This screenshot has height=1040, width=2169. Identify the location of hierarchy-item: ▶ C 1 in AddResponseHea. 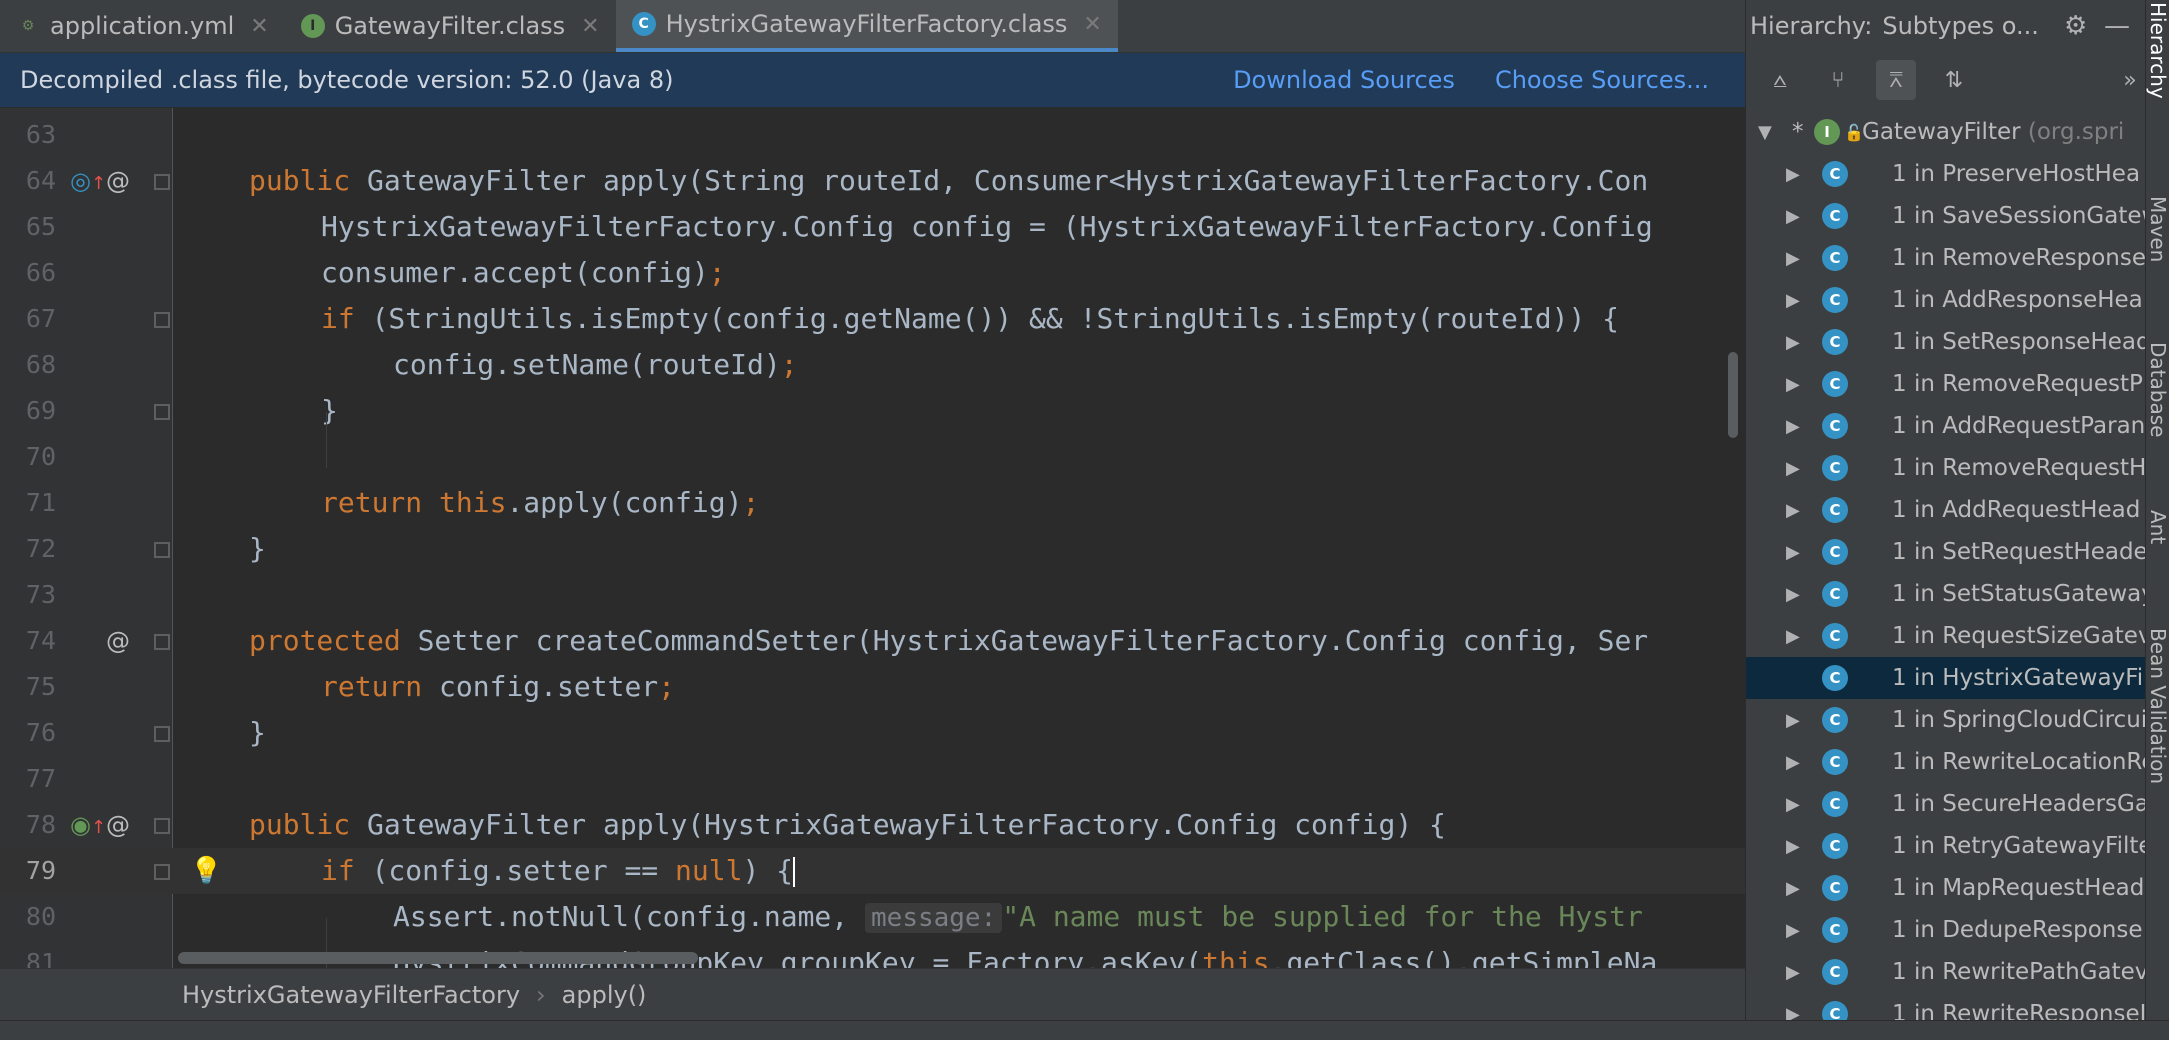
(1946, 300).